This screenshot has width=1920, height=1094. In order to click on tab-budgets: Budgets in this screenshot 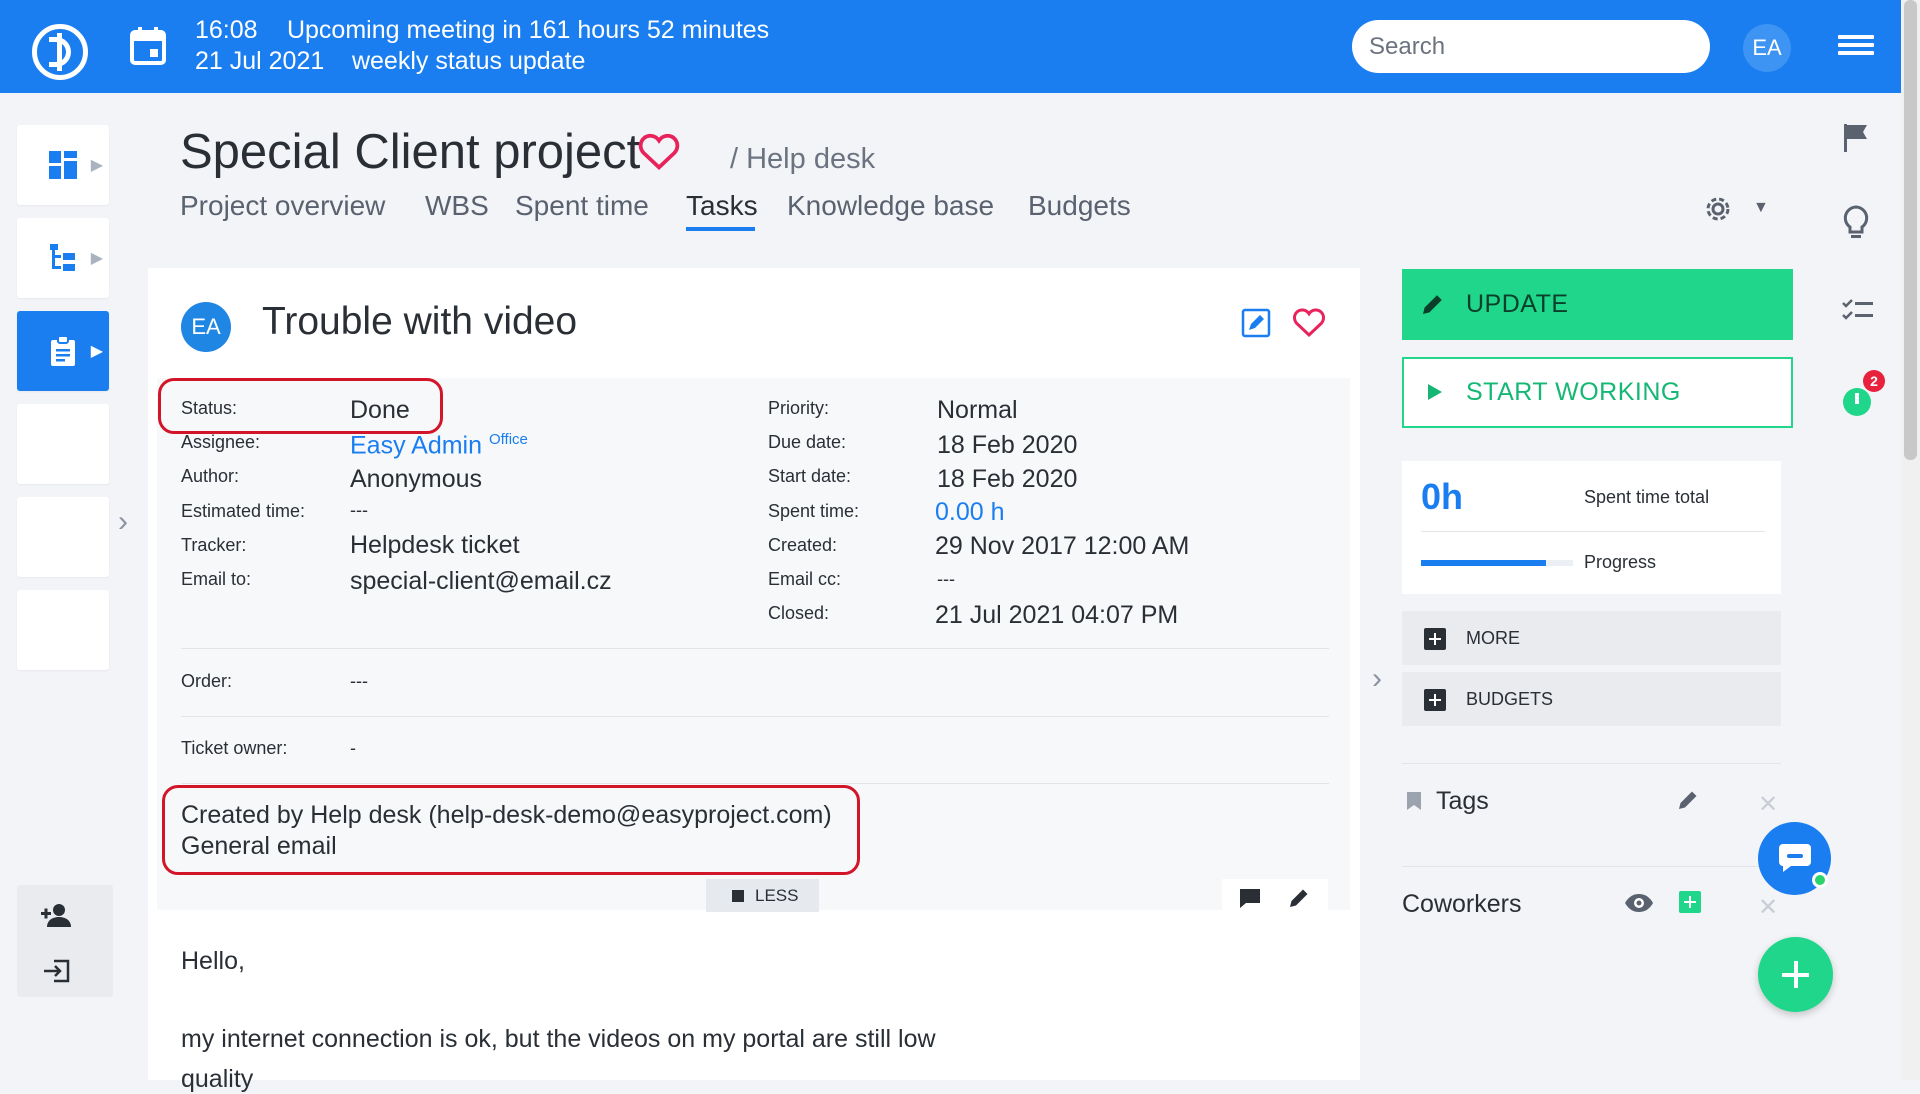, I will do `click(1079, 206)`.